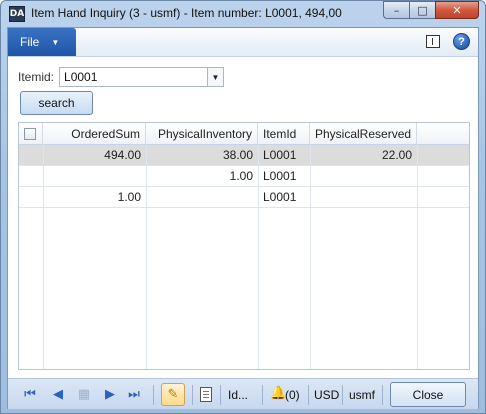 This screenshot has height=414, width=486. I want to click on window-controls: – □ ✕, so click(431, 10).